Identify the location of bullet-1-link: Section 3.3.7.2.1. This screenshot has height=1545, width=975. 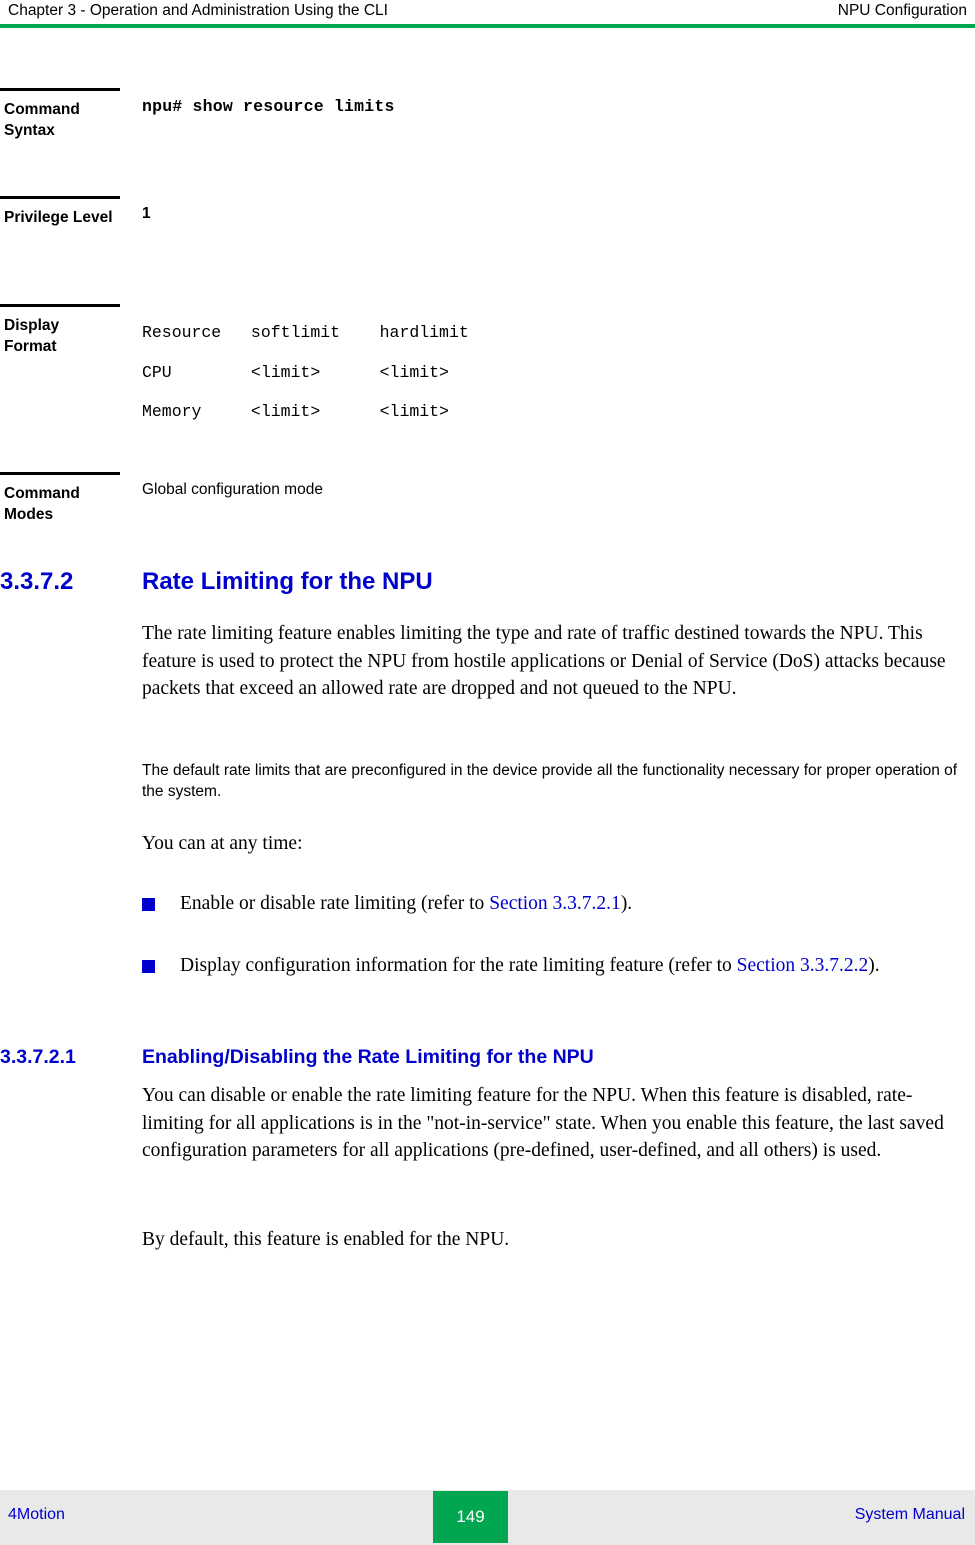
(555, 903).